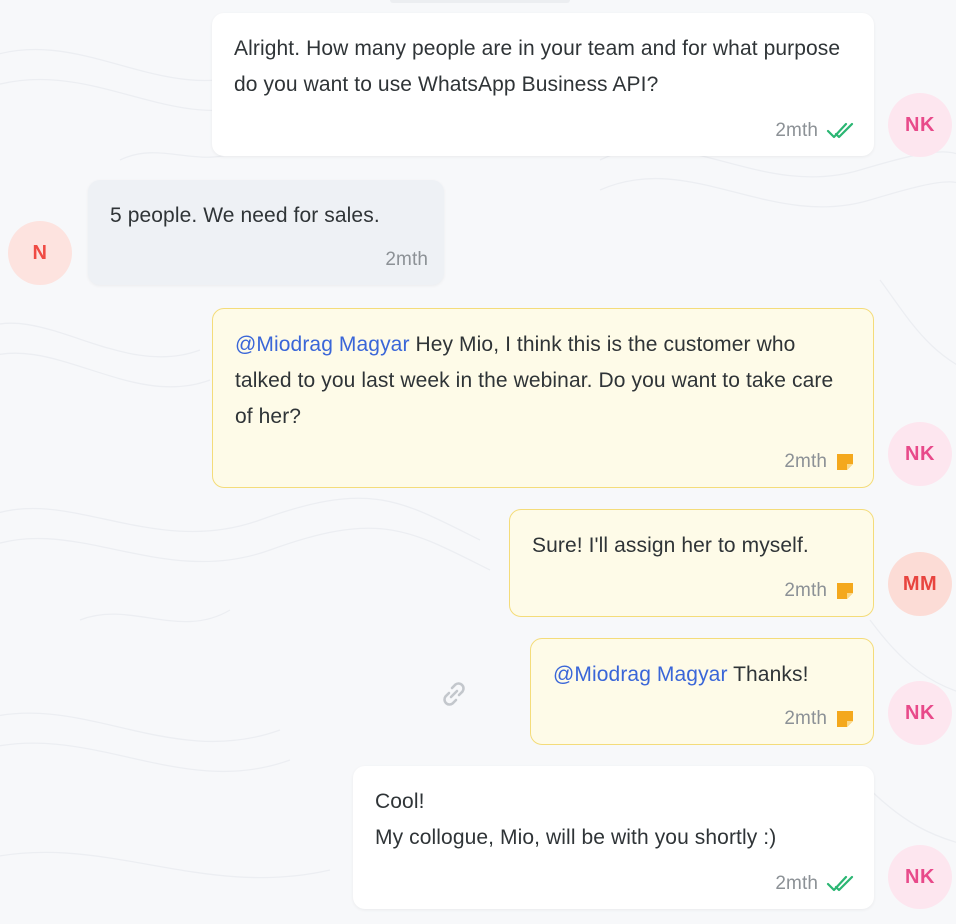 The width and height of the screenshot is (956, 924). What do you see at coordinates (245, 215) in the screenshot?
I see `message-text: 5 people. We need for sales.` at bounding box center [245, 215].